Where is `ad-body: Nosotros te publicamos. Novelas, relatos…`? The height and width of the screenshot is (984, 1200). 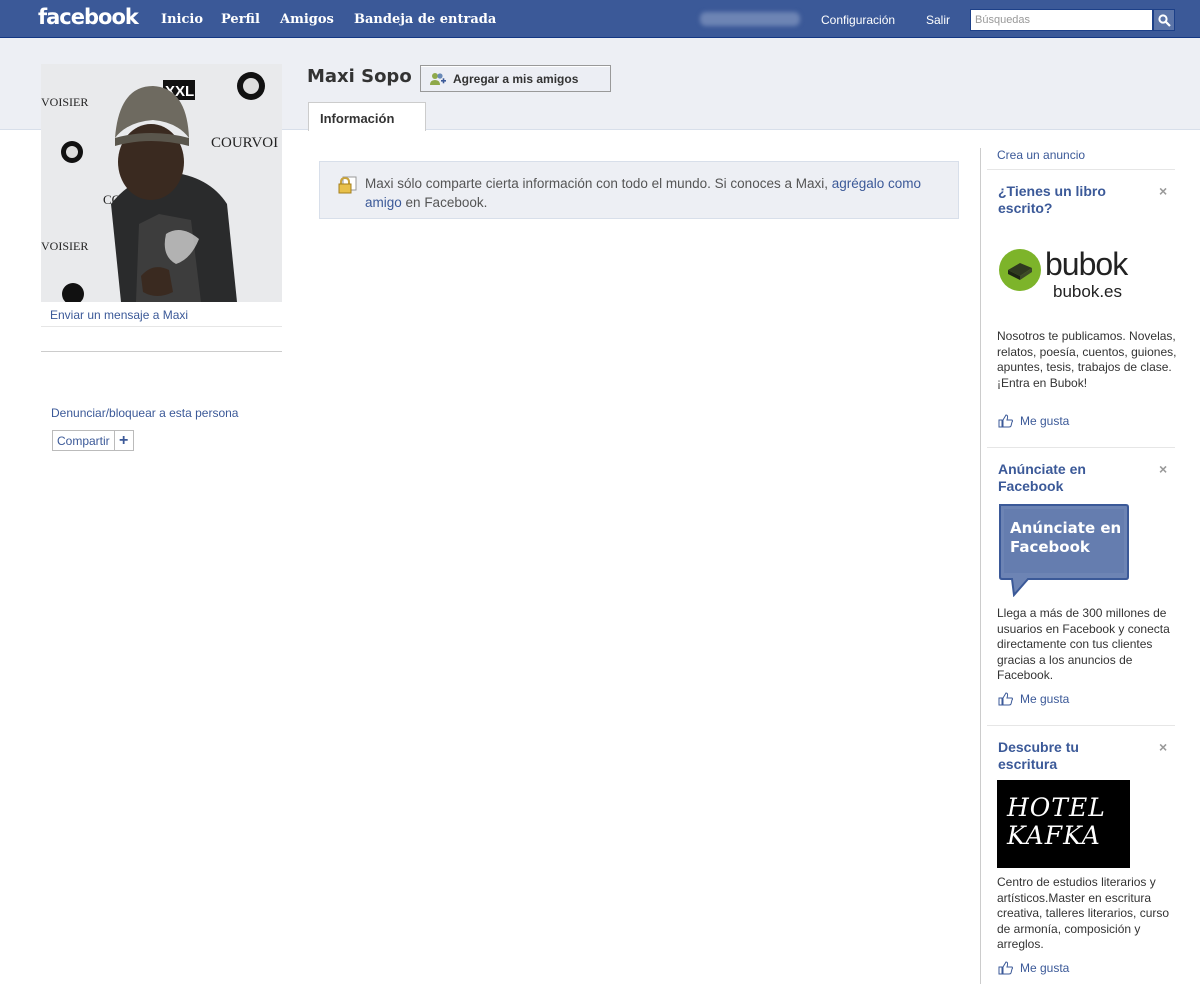
ad-body: Nosotros te publicamos. Novelas, relatos… is located at coordinates (1087, 359).